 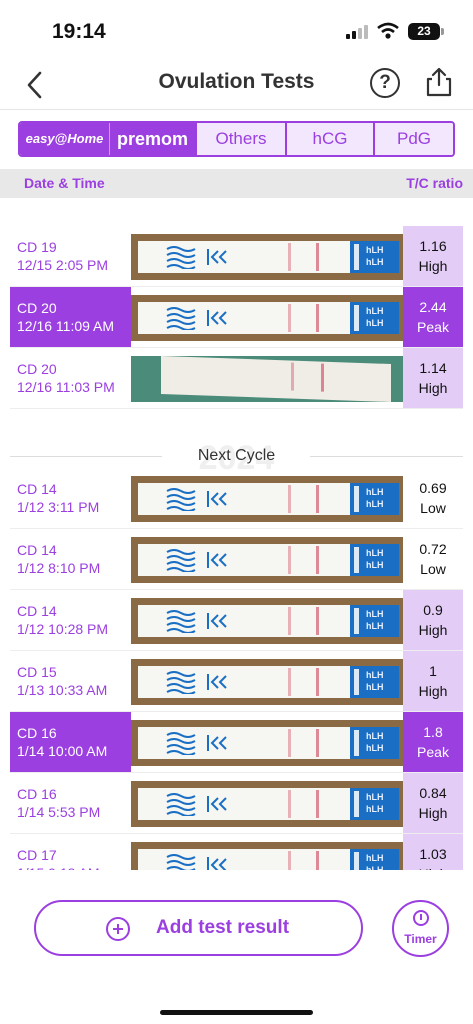 I want to click on test-row: CD 14 1/12 3:11 PM hLH hLH 0.69 Low, so click(x=236, y=498).